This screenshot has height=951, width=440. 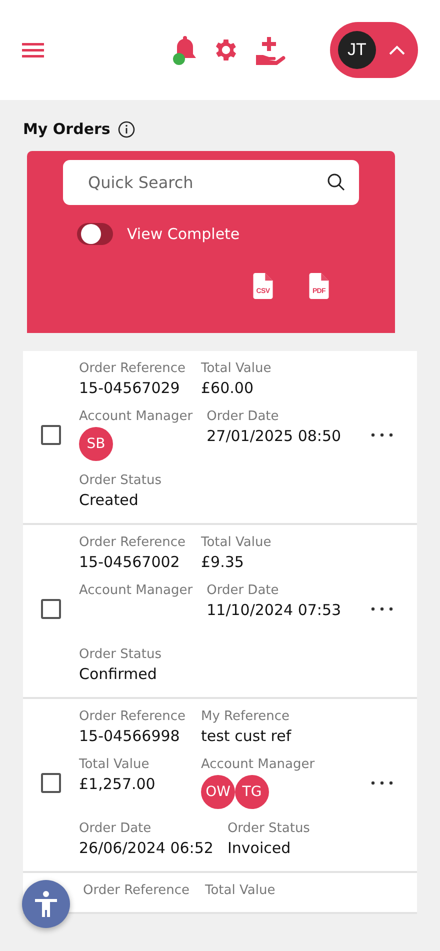 What do you see at coordinates (95, 234) in the screenshot?
I see `toggle-switch` at bounding box center [95, 234].